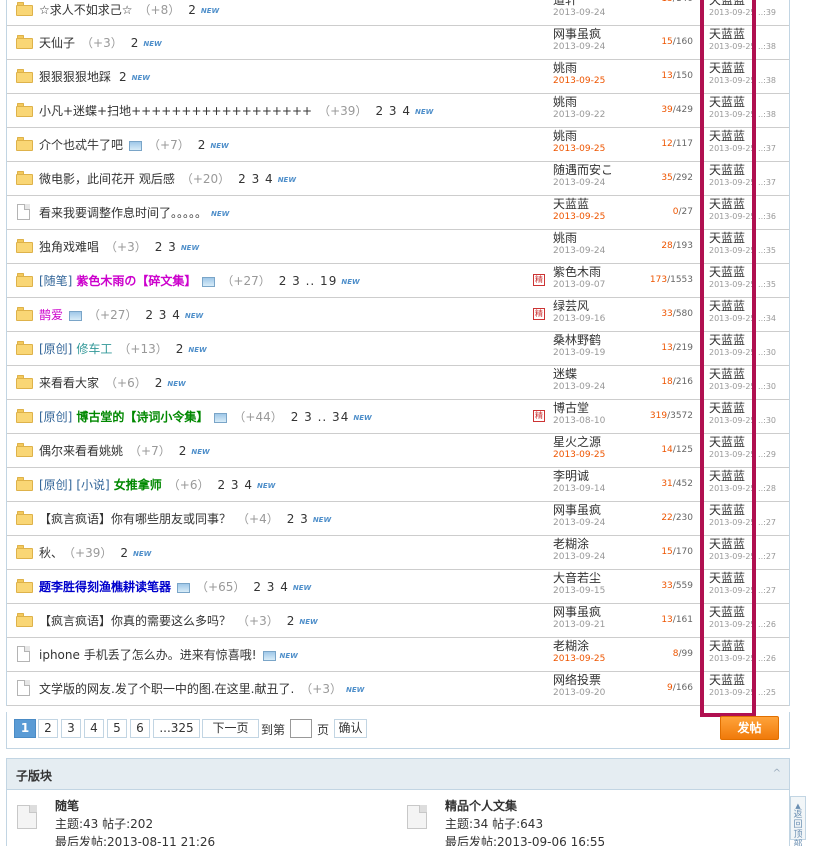 The image size is (826, 846). I want to click on thread-title-link: 来看看大家, so click(69, 383).